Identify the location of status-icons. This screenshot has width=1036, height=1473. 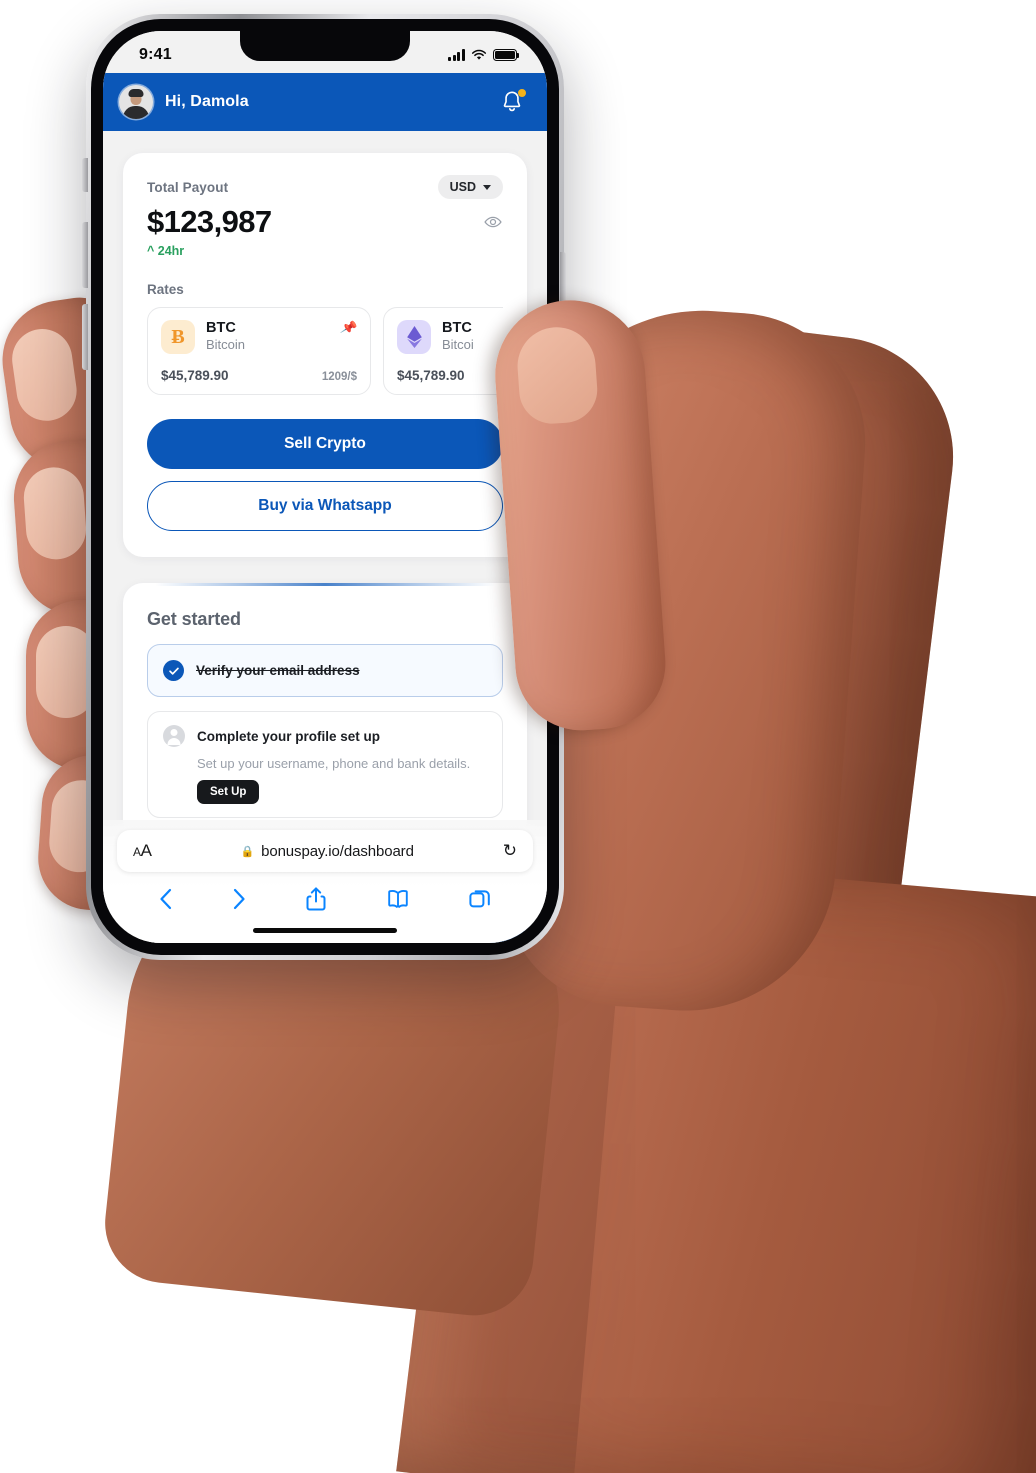
(484, 55).